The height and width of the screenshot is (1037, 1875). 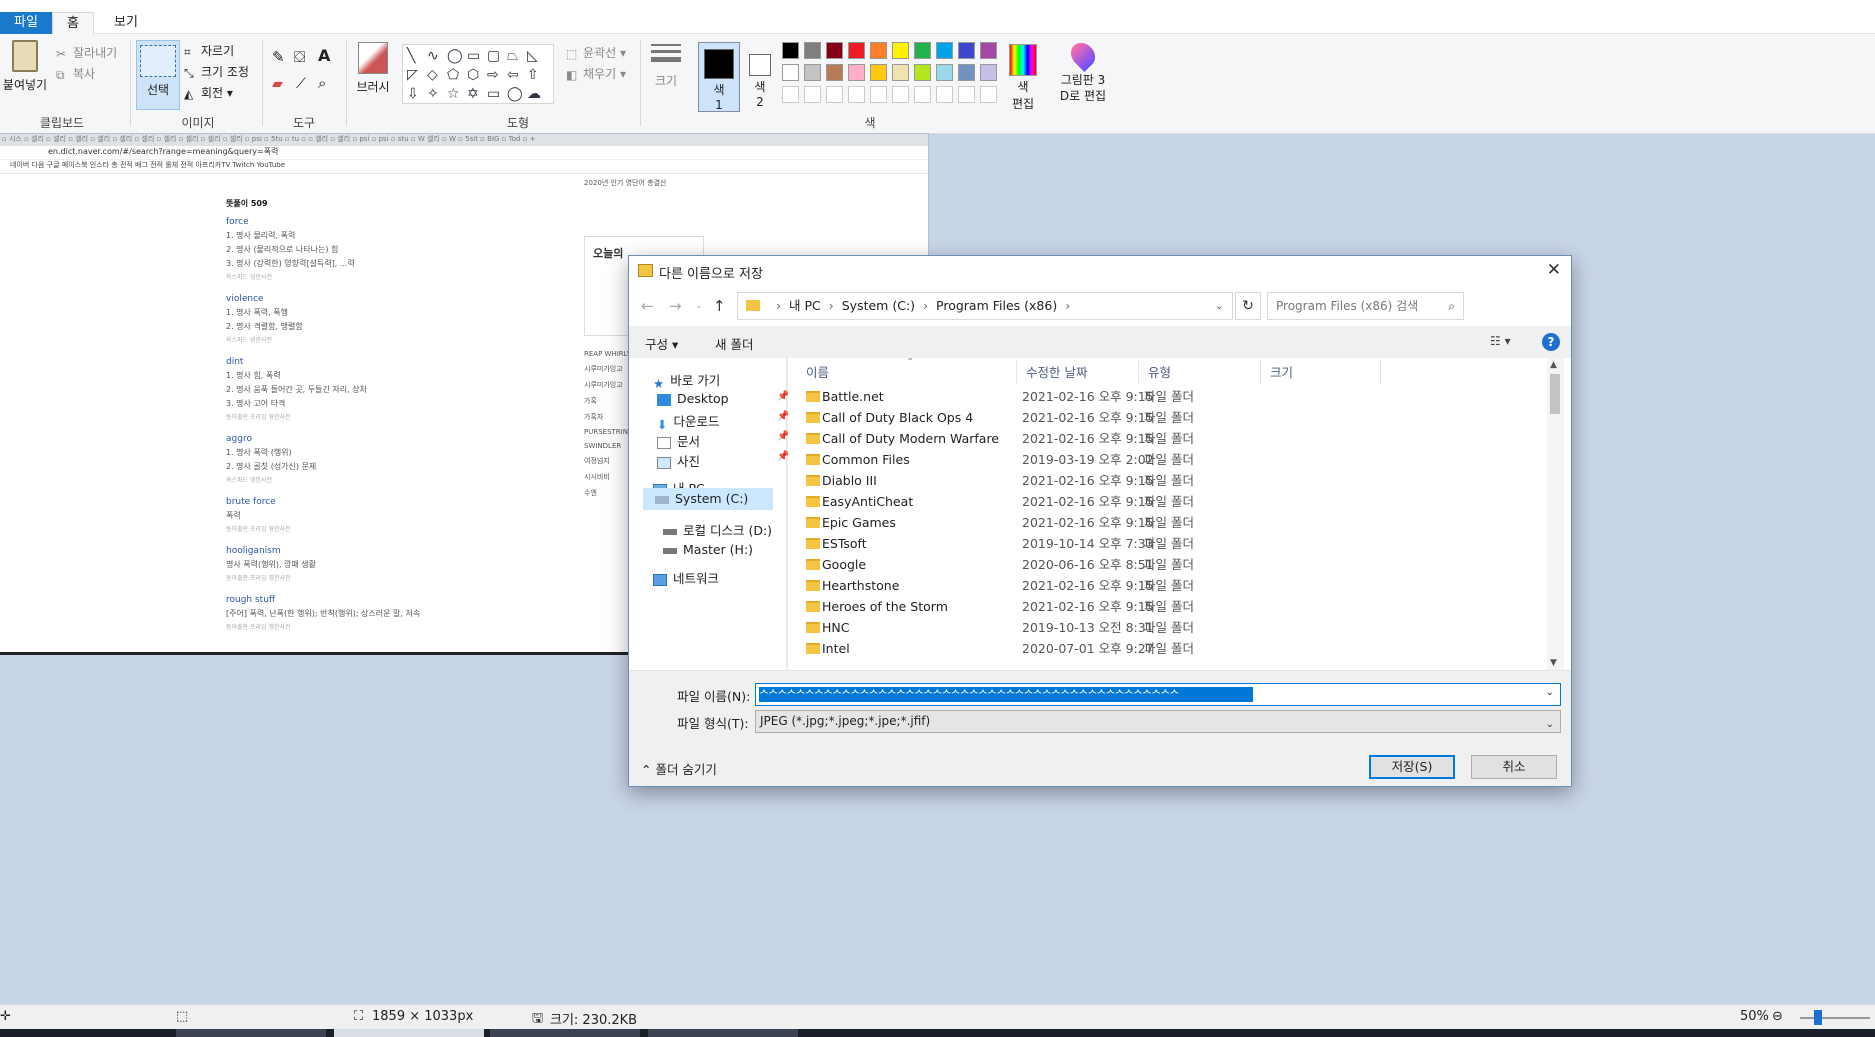 I want to click on file-row: Intel 2020-07-01 오후 9:27 파일 폴더, so click(x=1108, y=648).